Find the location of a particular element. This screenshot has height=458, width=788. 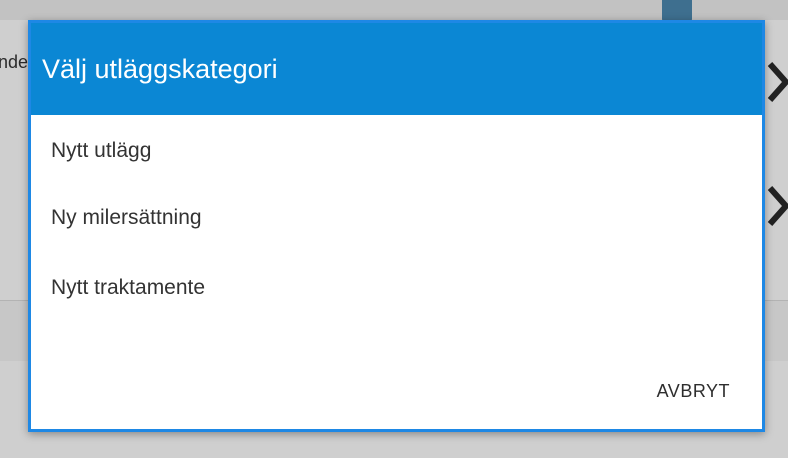

option-new-mileage: Ny milersättning is located at coordinates (396, 218).